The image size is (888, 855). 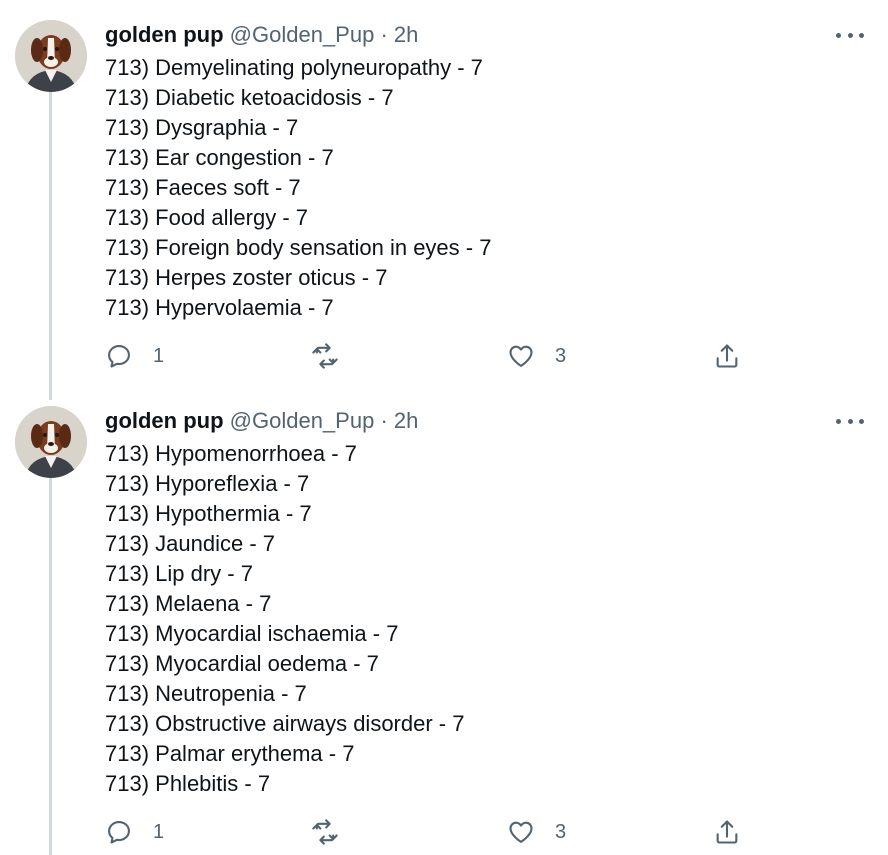 I want to click on tweet-line: 713) Food allergy - 7, so click(x=206, y=217).